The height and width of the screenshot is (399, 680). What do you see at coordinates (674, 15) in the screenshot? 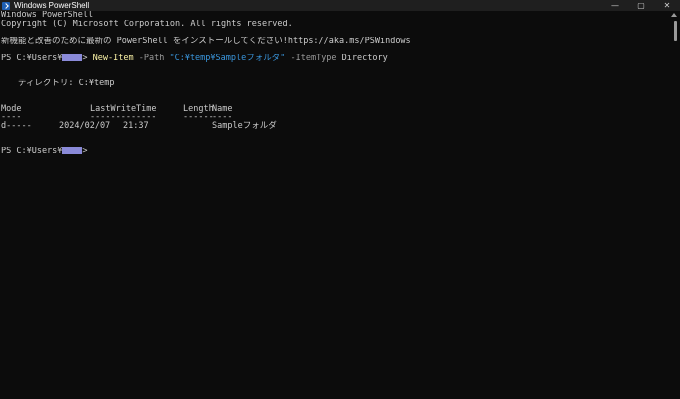
I see `scroll-up-arrow-icon` at bounding box center [674, 15].